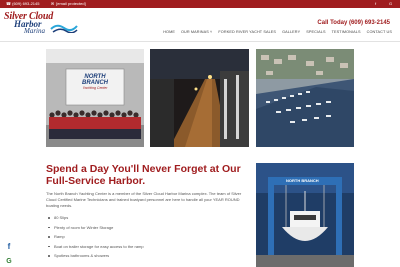 The height and width of the screenshot is (267, 400). Describe the element at coordinates (346, 32) in the screenshot. I see `nav-testimonials: TESTIMONIALS` at that location.